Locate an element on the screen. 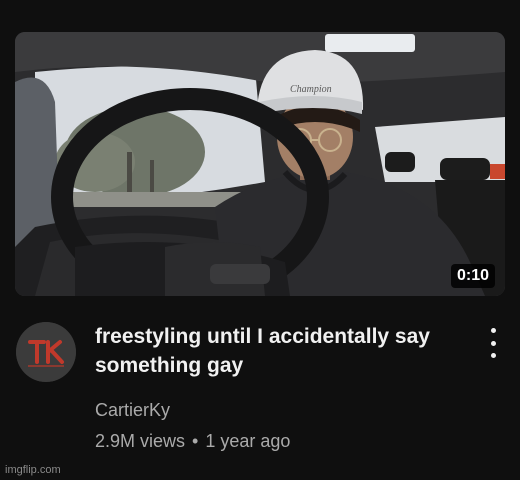 This screenshot has width=520, height=480. view-count: 2.9M views is located at coordinates (140, 441).